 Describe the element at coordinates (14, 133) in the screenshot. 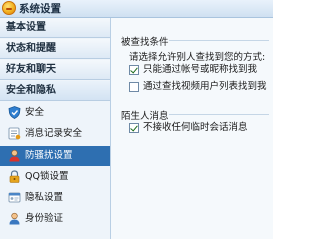

I see `message-record-icon` at that location.